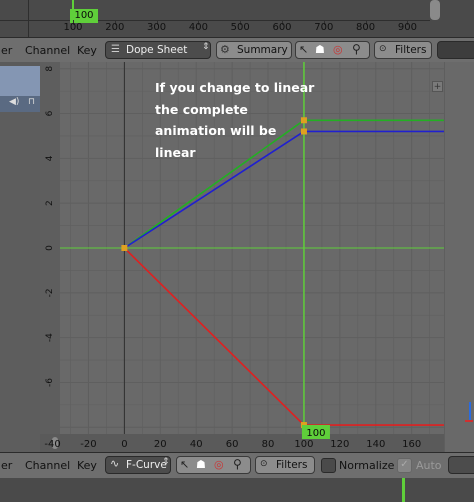 The image size is (474, 502). Describe the element at coordinates (20, 282) in the screenshot. I see `channel-list-empty` at that location.